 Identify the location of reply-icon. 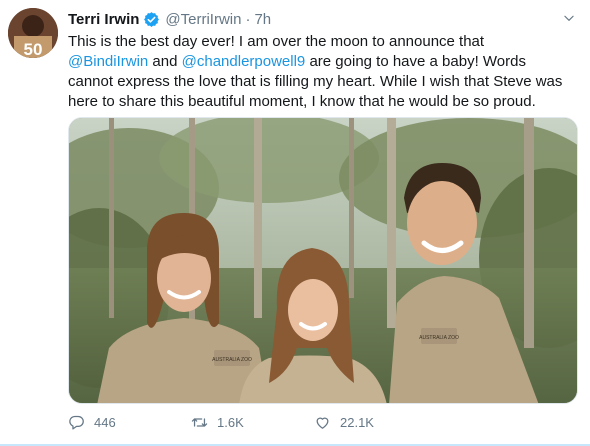
(76, 422).